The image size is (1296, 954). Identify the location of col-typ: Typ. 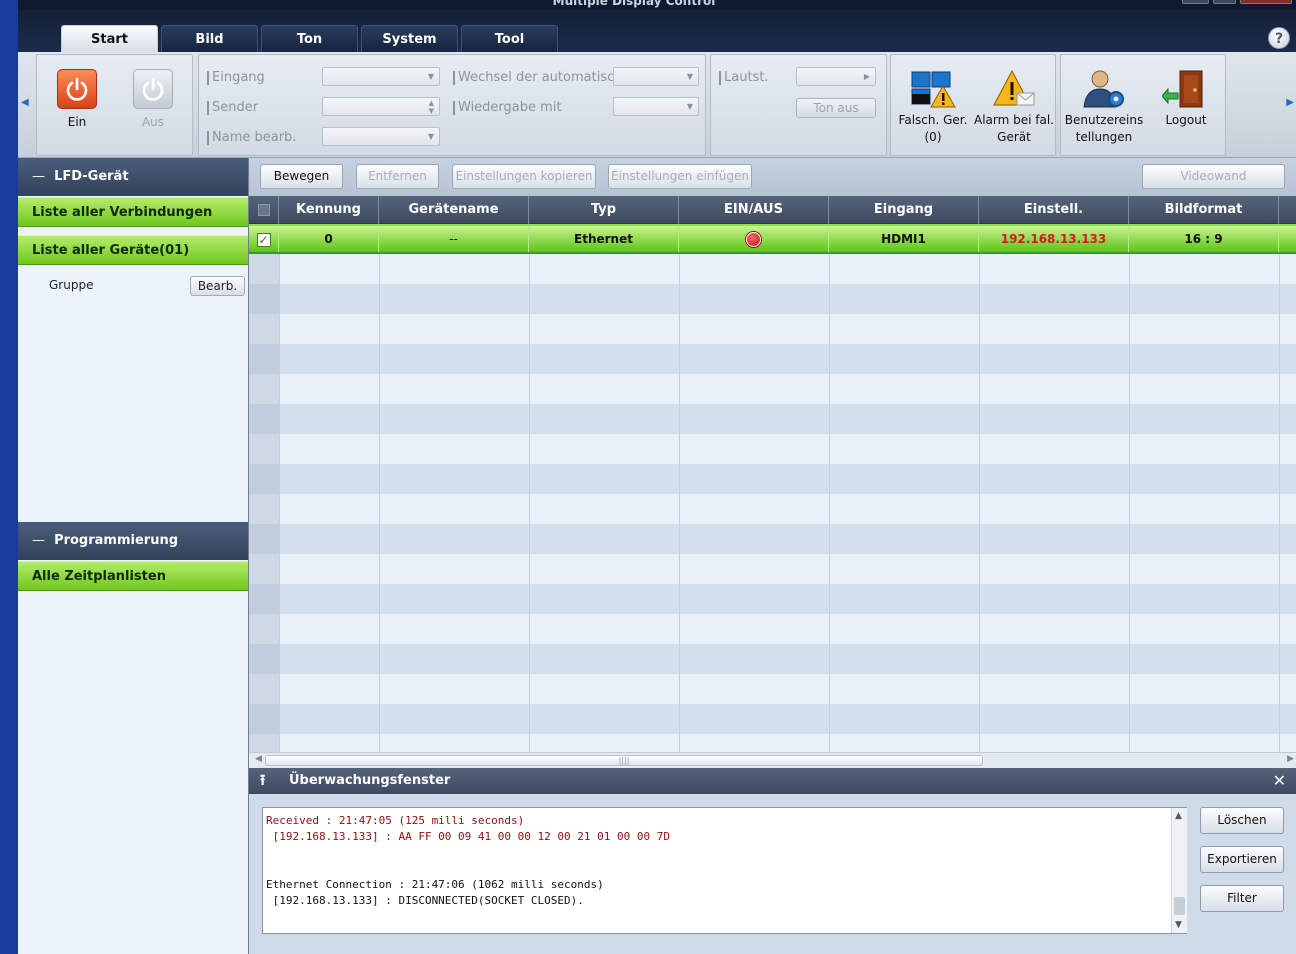
(604, 210).